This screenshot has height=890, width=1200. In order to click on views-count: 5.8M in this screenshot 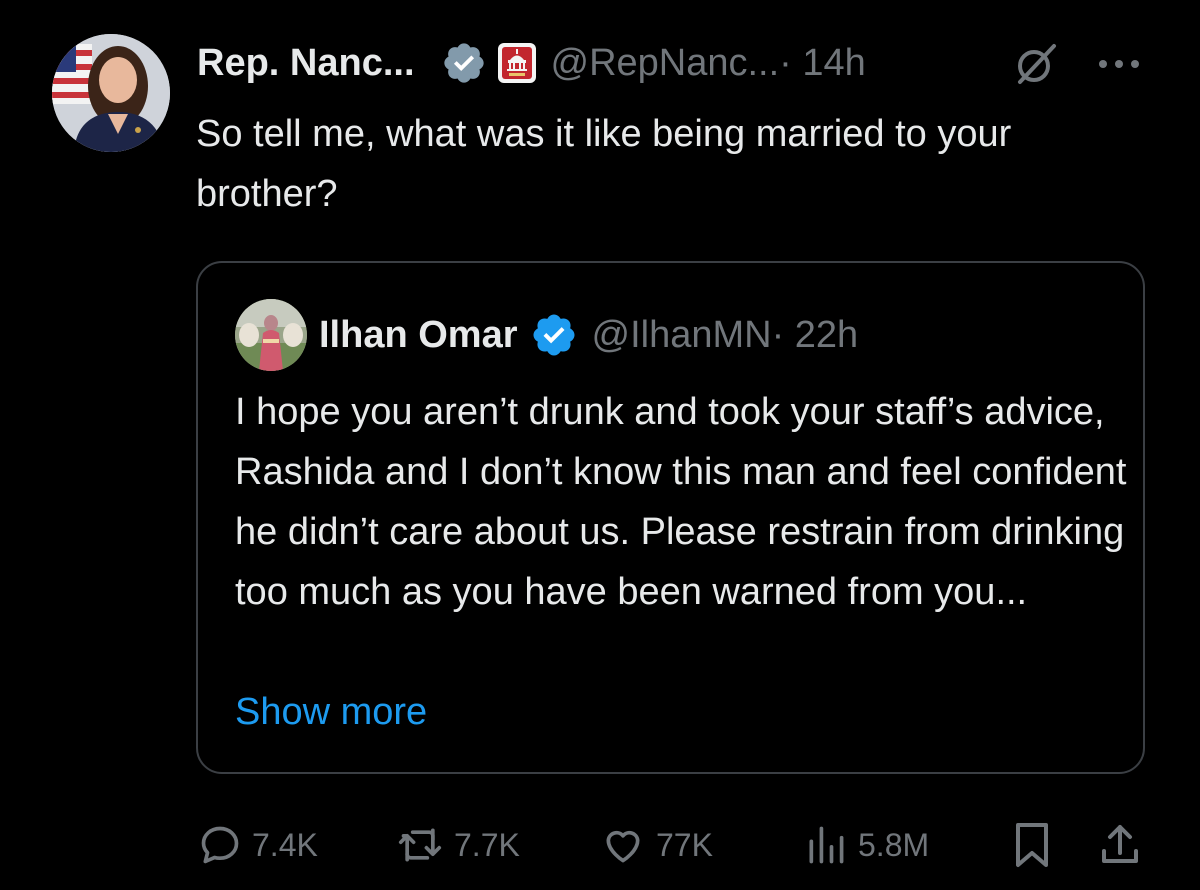, I will do `click(894, 844)`.